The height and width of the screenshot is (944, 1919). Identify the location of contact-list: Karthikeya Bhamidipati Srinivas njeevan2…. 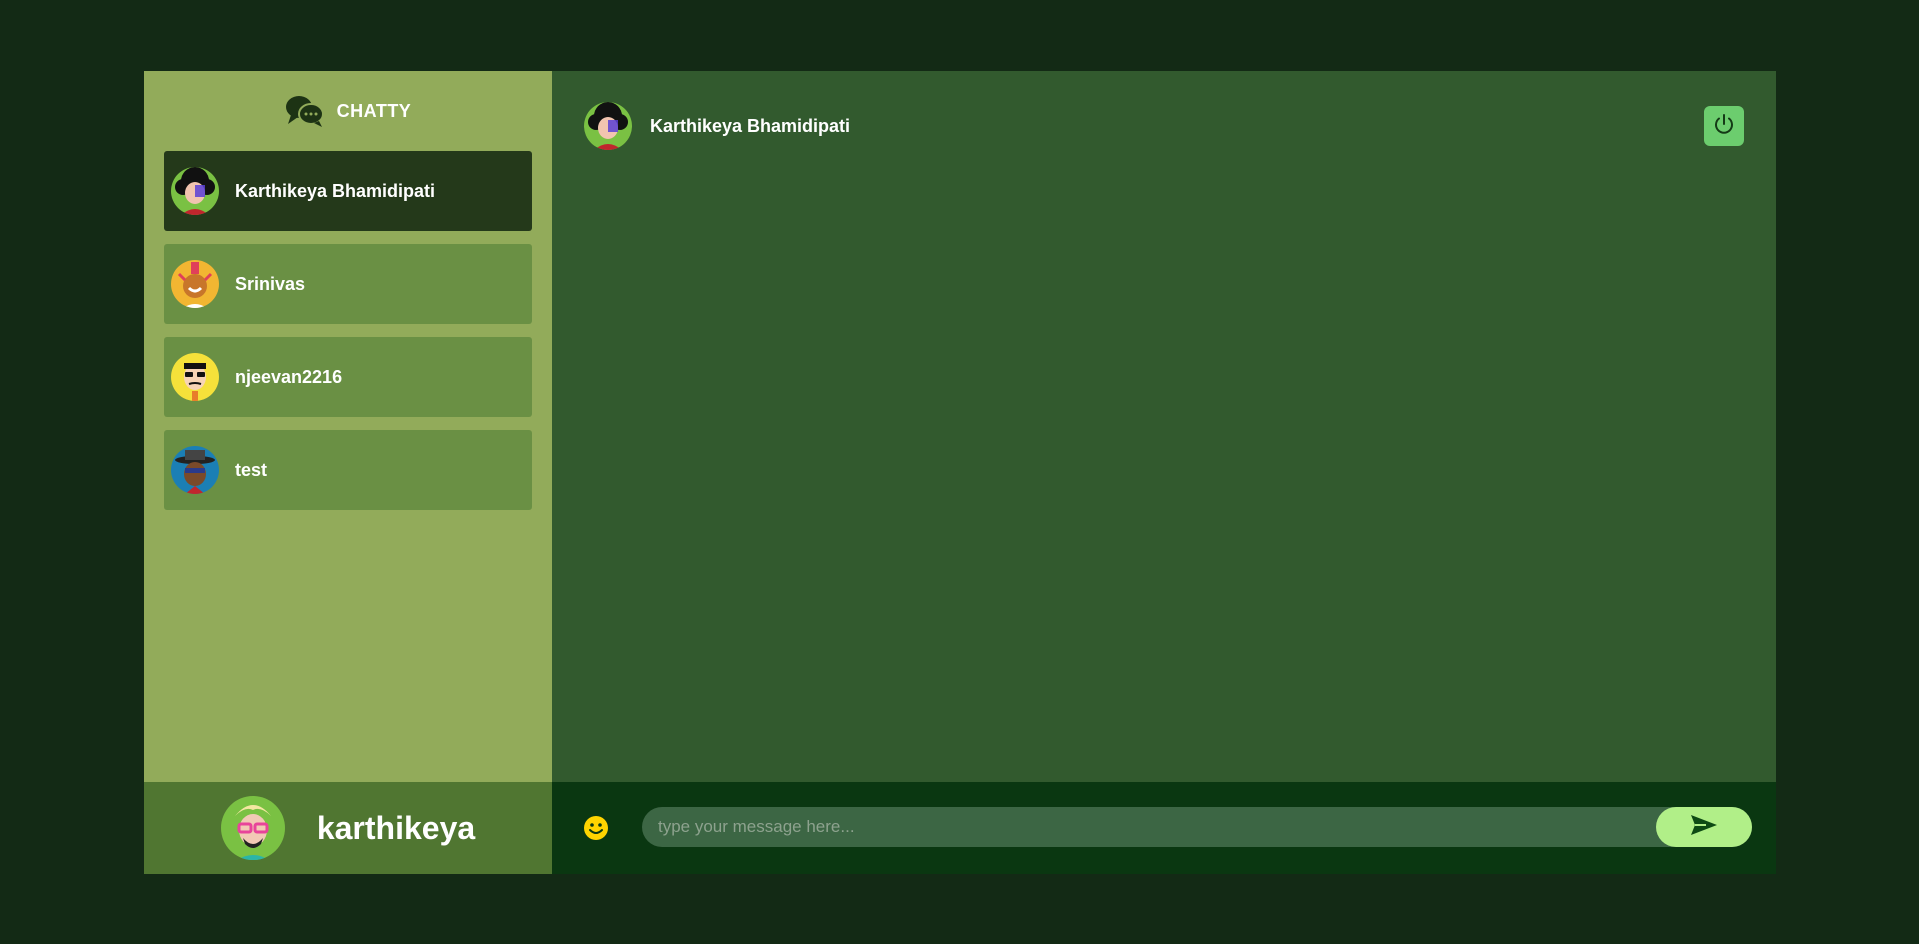
(348, 330).